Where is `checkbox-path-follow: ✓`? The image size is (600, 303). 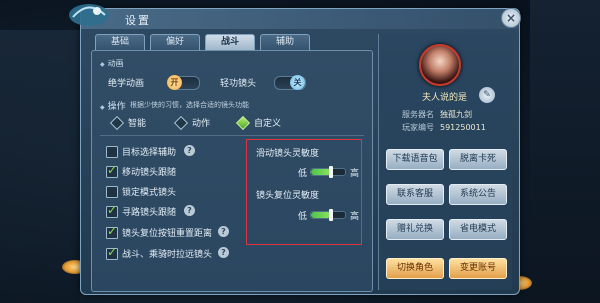
checkbox-path-follow: ✓ is located at coordinates (112, 210).